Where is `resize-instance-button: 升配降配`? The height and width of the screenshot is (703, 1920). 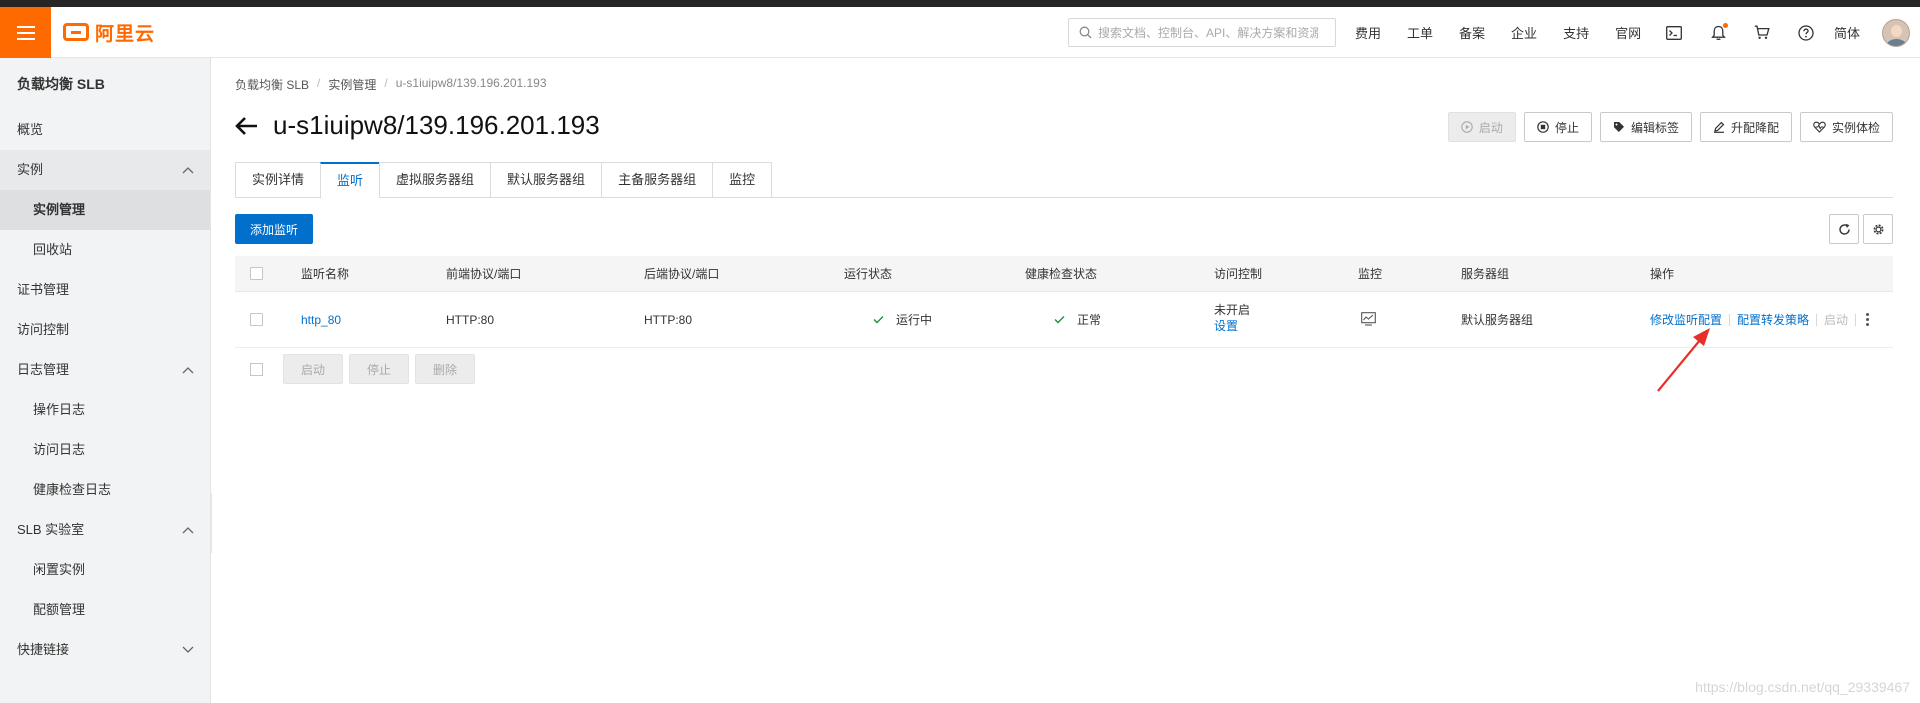
resize-instance-button: 升配降配 is located at coordinates (1745, 127).